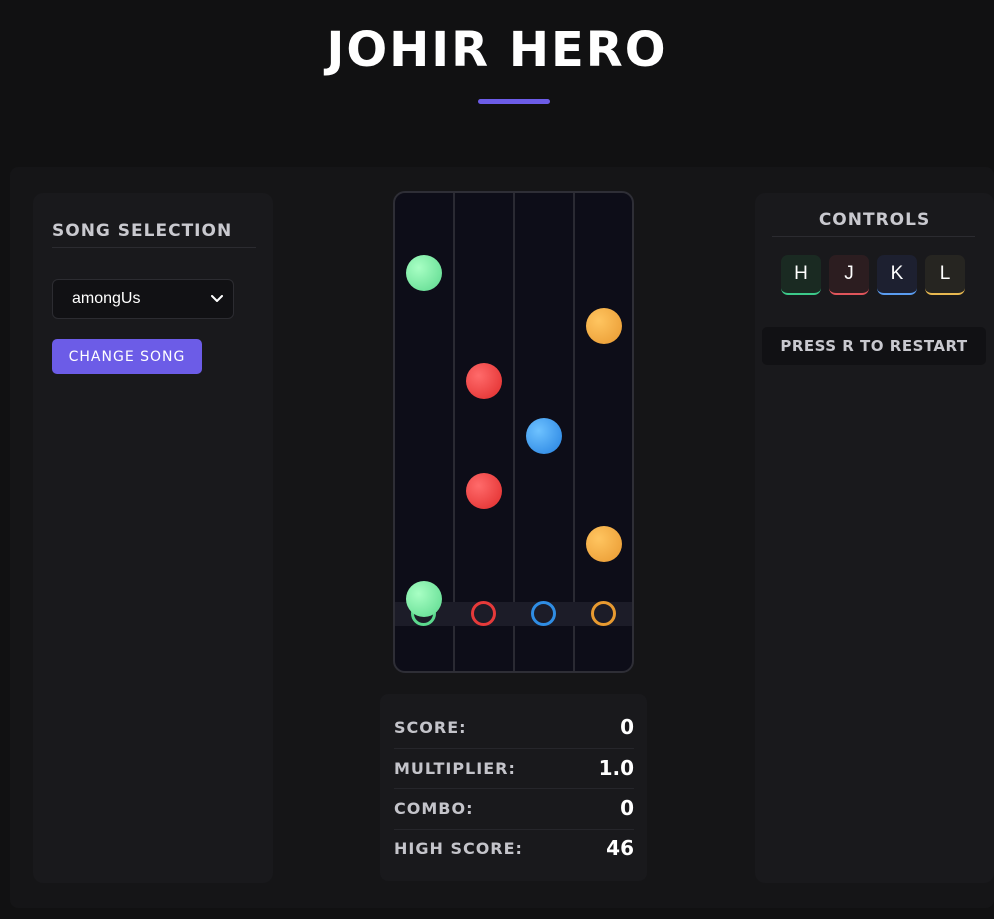 The image size is (994, 919). I want to click on game-title: JOHIR HERO, so click(497, 50).